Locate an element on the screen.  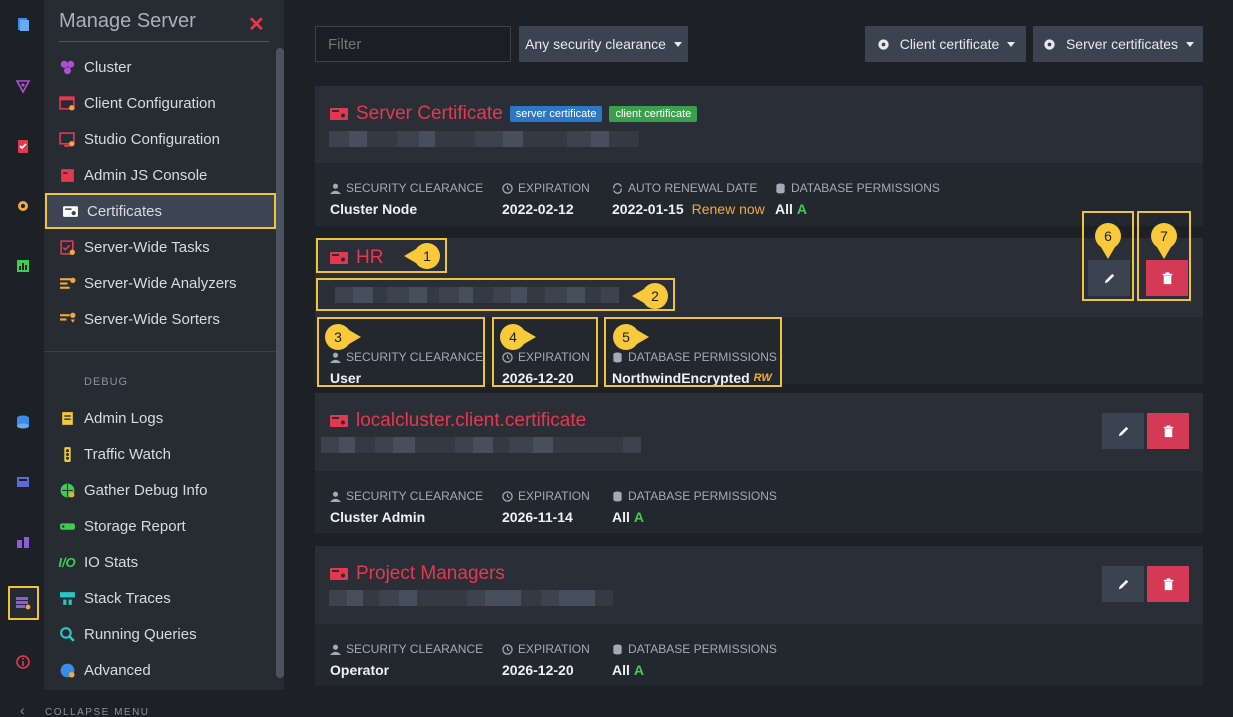
database-icon is located at coordinates (617, 649).